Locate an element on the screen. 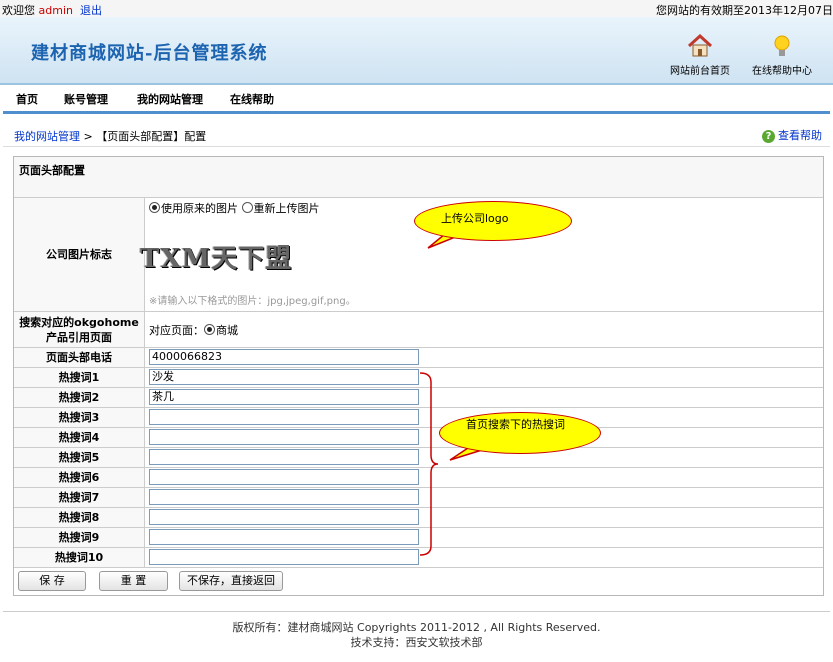  hotword-callout: 首页搜索下的热搜词 is located at coordinates (520, 433).